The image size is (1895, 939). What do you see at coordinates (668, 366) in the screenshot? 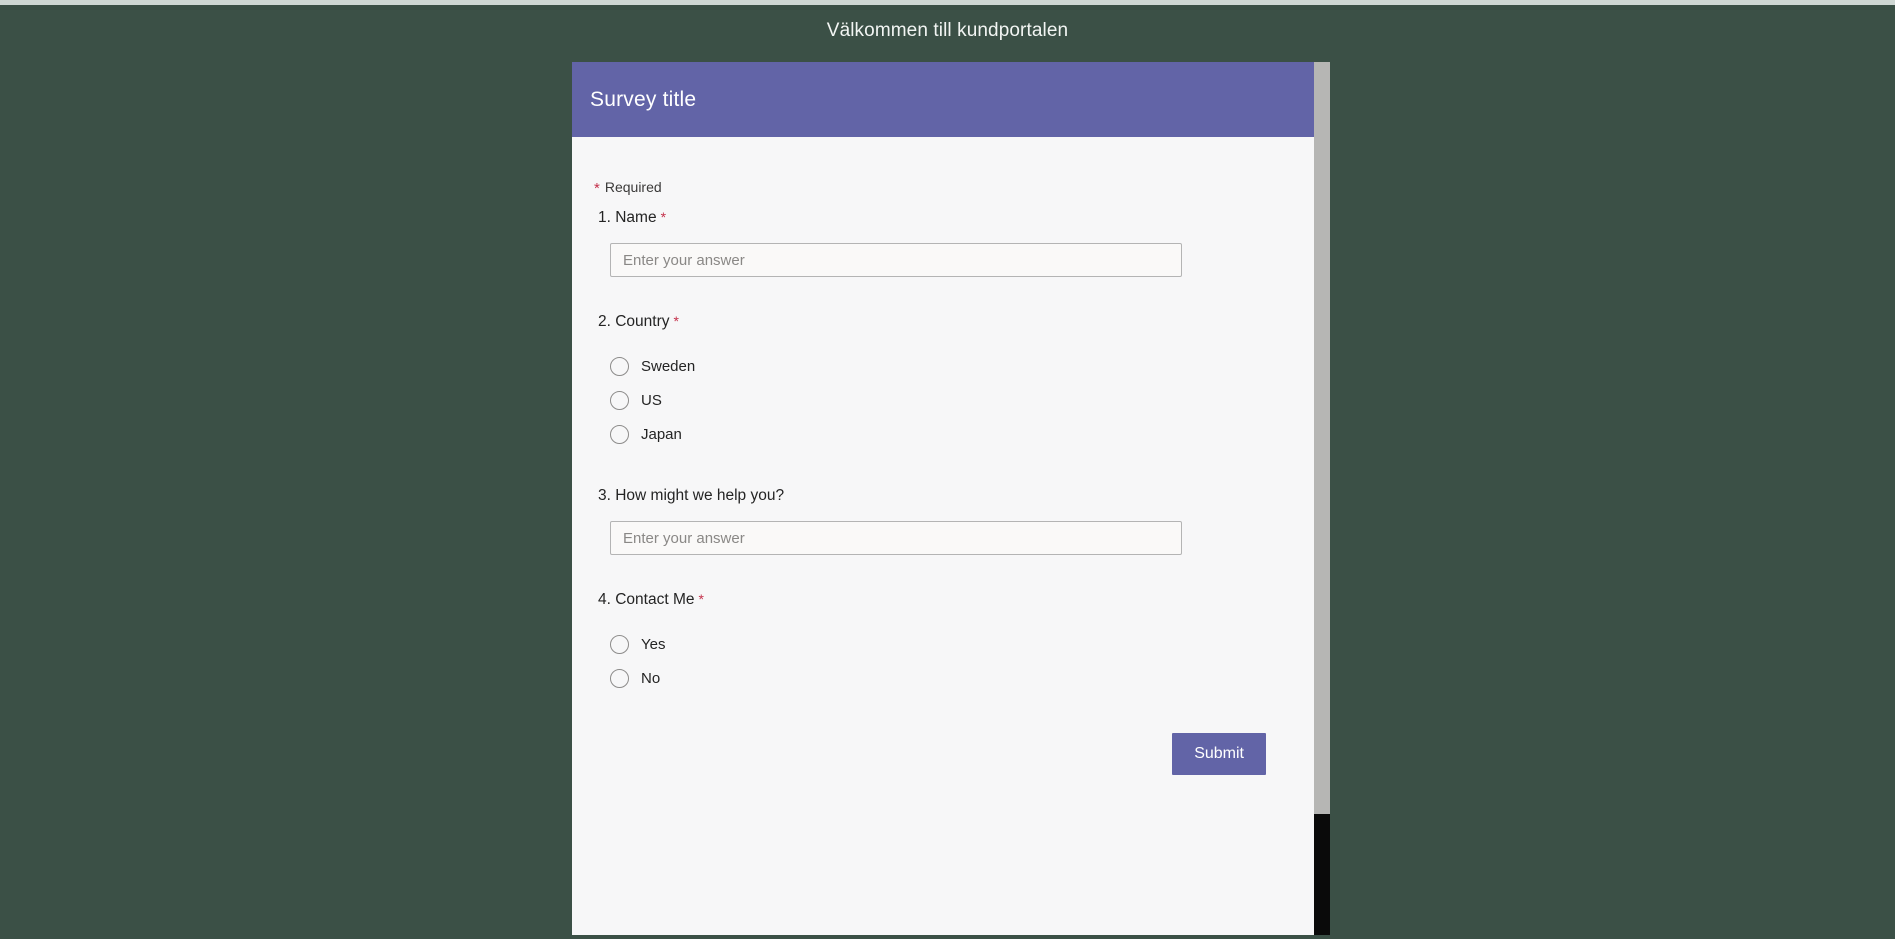
I see `radio-option-label: Sweden` at bounding box center [668, 366].